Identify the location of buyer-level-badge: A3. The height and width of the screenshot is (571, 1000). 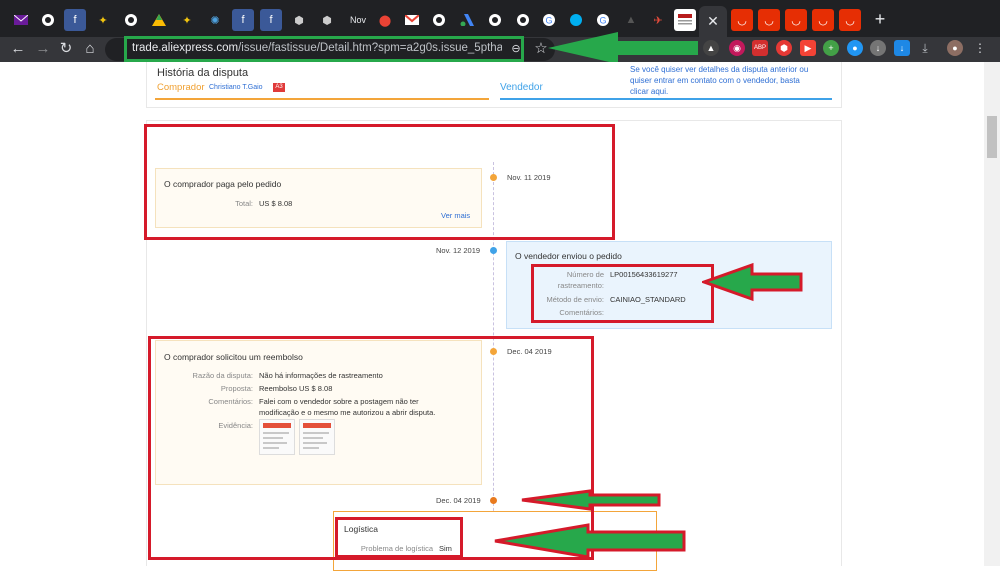
(279, 87).